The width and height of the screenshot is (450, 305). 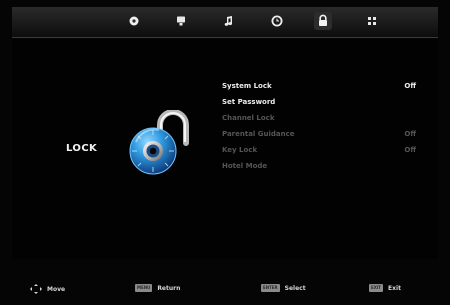 What do you see at coordinates (240, 150) in the screenshot?
I see `menu-item-label: Key Lock` at bounding box center [240, 150].